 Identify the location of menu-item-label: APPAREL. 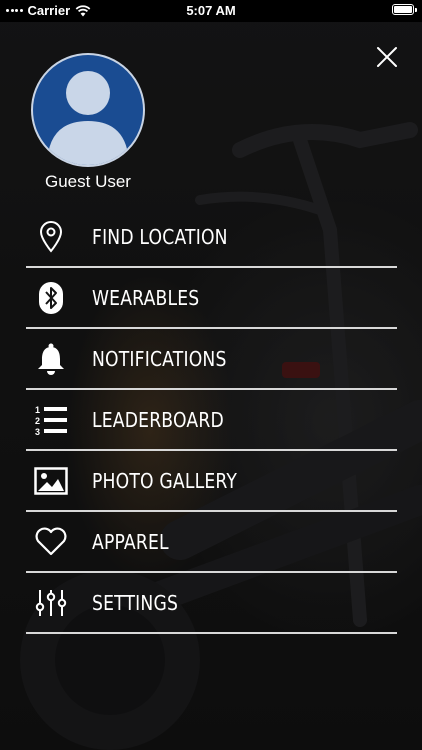
(130, 541).